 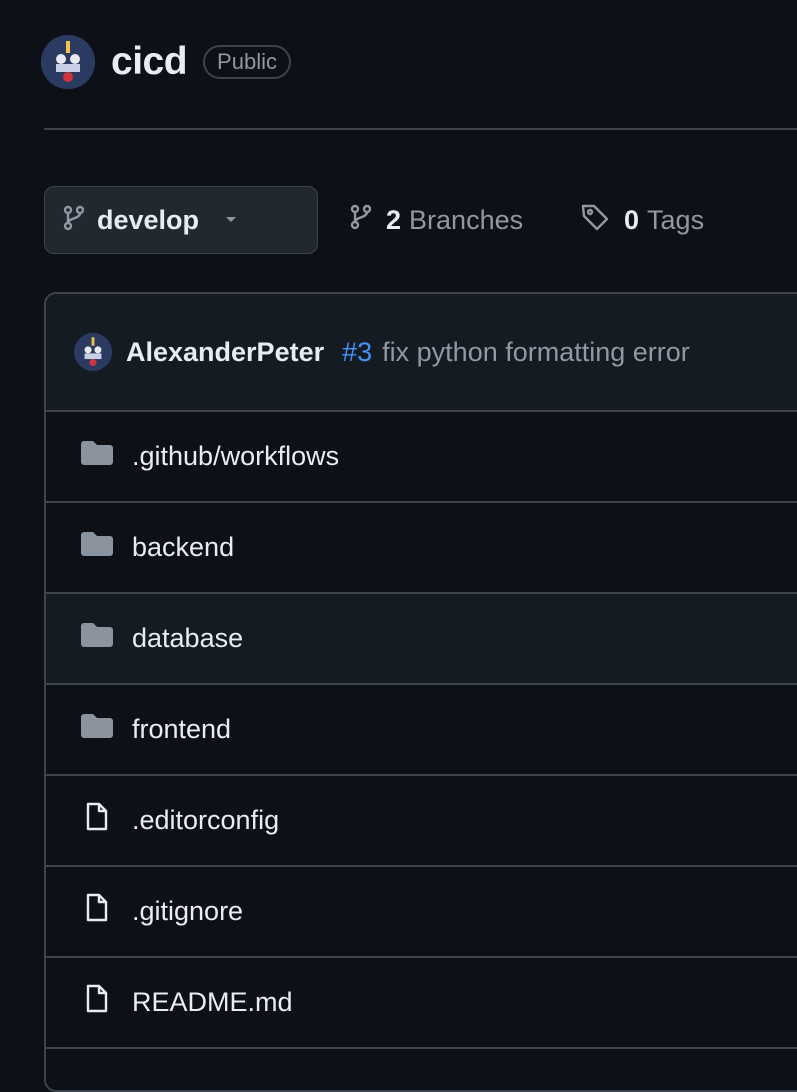 What do you see at coordinates (183, 547) in the screenshot?
I see `file-name: backend` at bounding box center [183, 547].